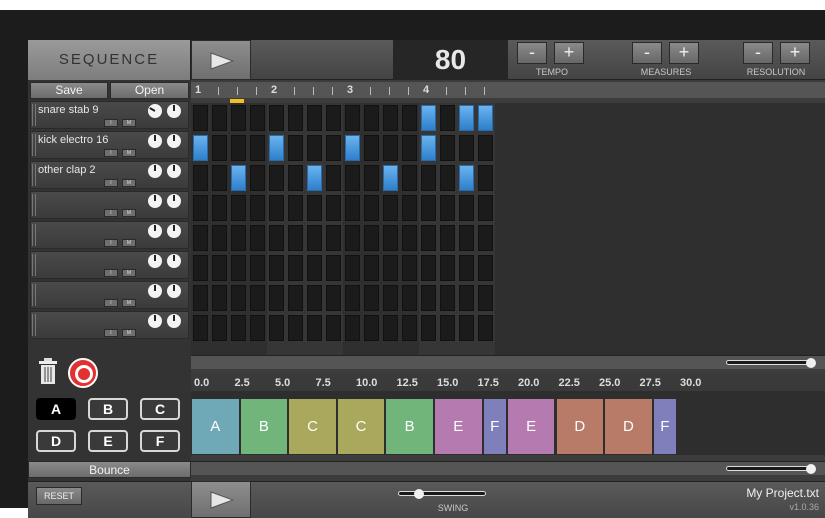  I want to click on tempo-plus-button: +, so click(569, 53).